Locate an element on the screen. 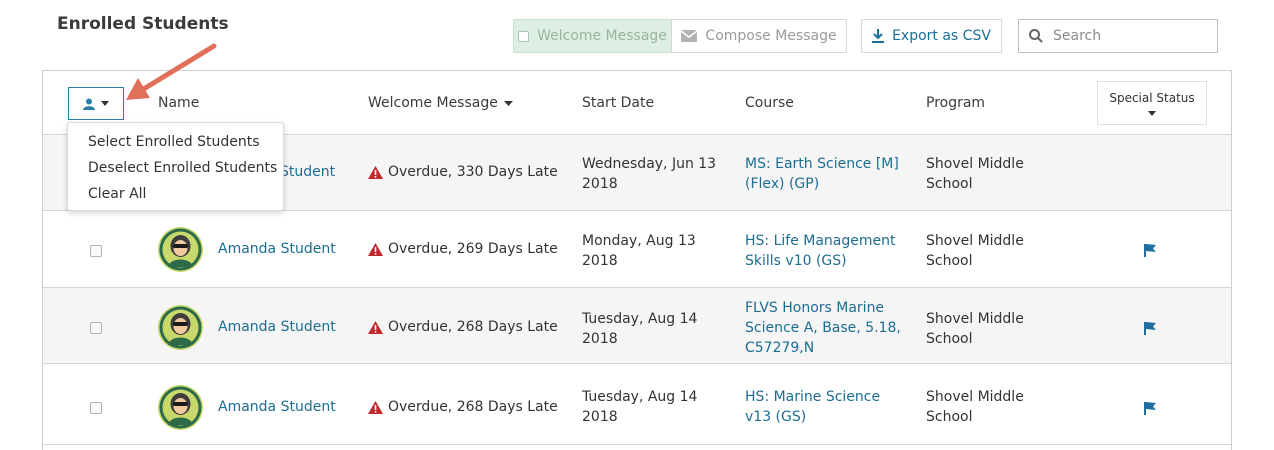 Image resolution: width=1274 pixels, height=450 pixels. student-name-link: Student is located at coordinates (307, 172).